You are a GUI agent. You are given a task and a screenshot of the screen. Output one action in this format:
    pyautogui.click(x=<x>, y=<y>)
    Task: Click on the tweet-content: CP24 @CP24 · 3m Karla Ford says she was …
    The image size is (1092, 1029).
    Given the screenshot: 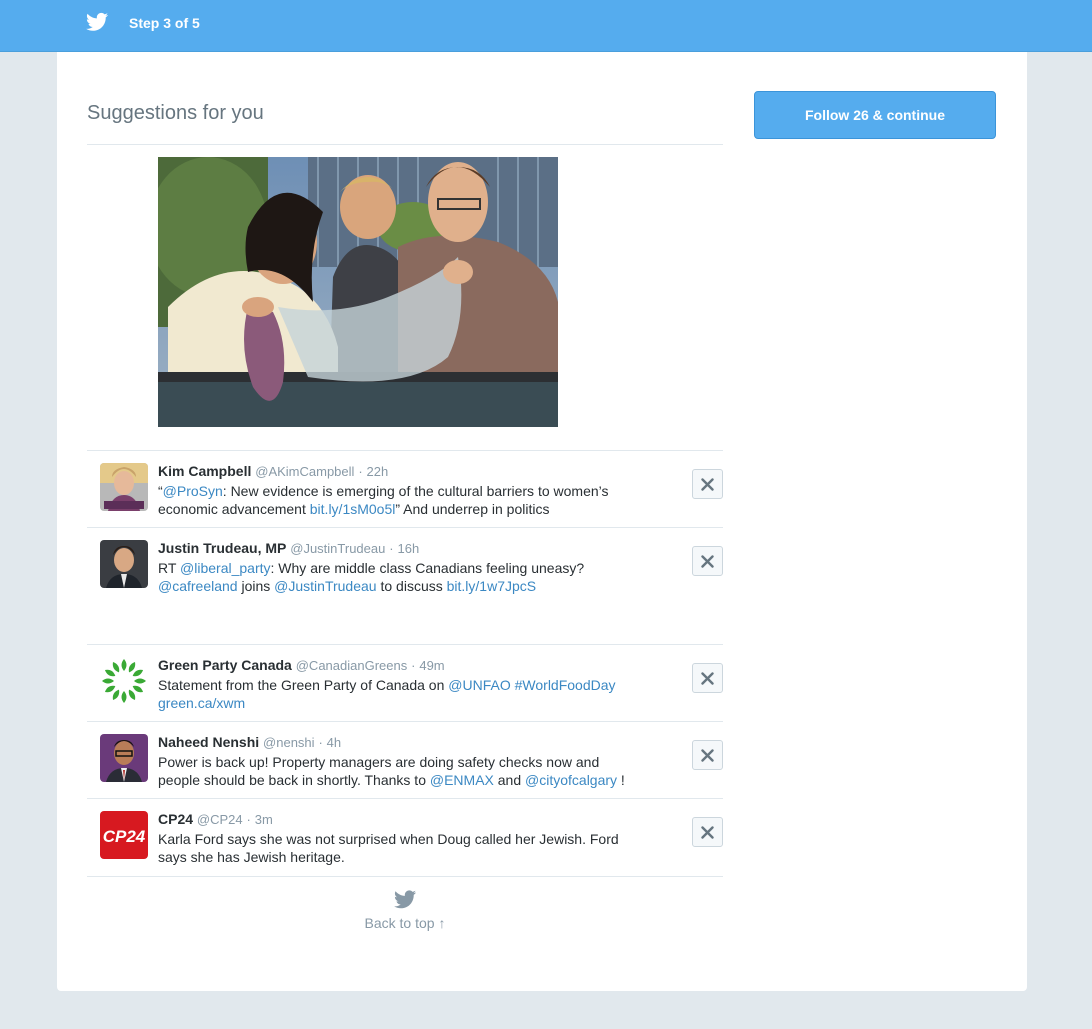 What is the action you would take?
    pyautogui.click(x=398, y=838)
    